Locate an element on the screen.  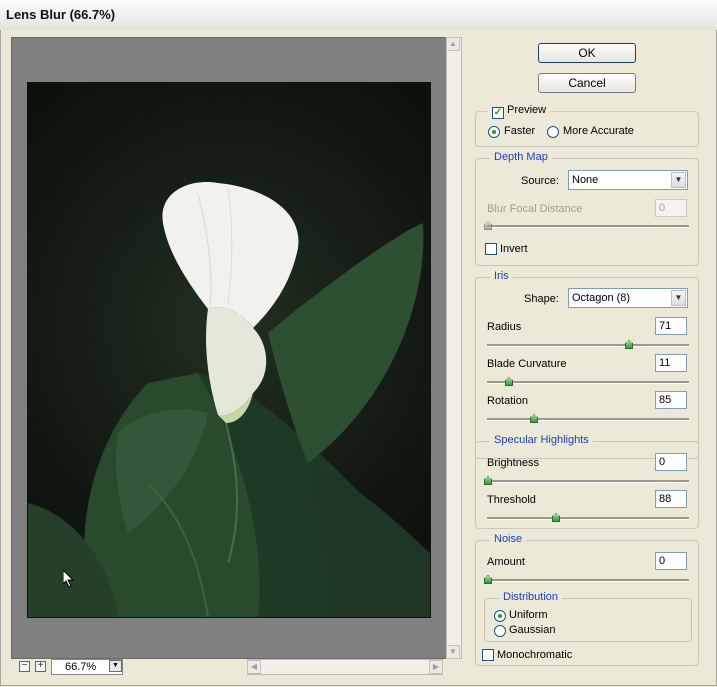
threshold-label: Threshold is located at coordinates (511, 500).